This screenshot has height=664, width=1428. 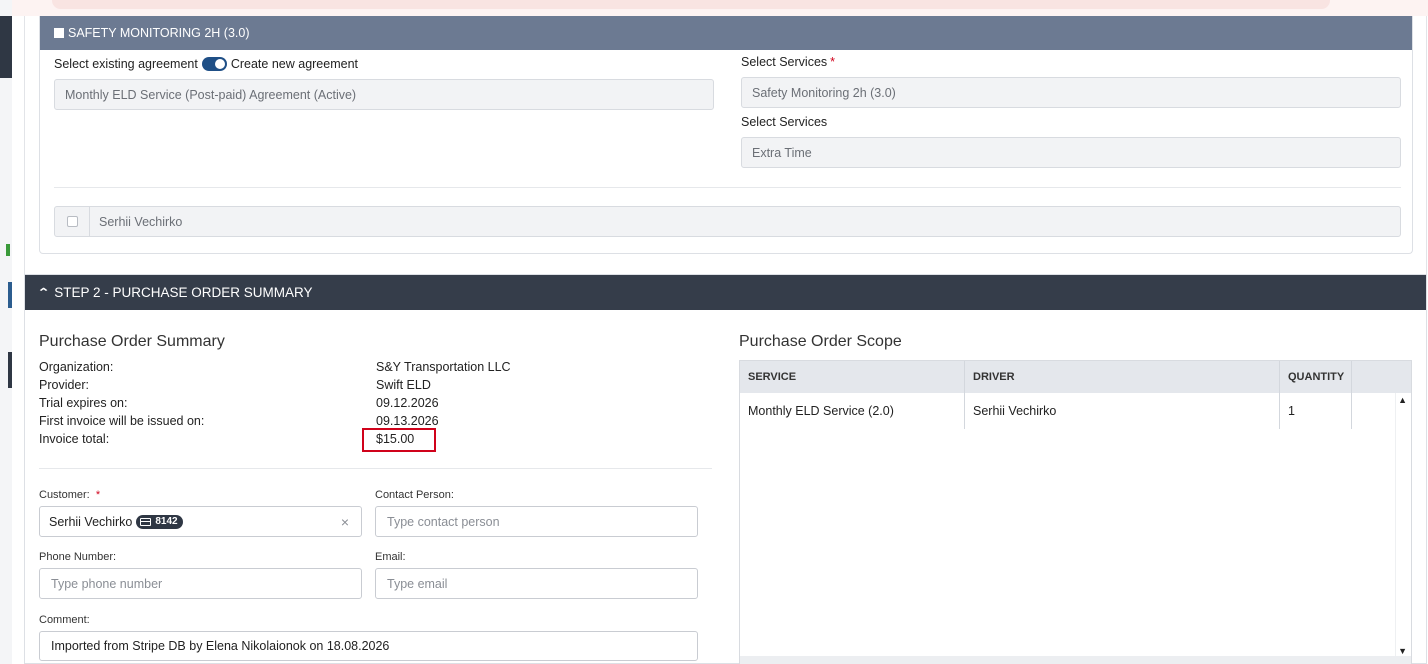 I want to click on cell-driver: Serhii Vechirko, so click(x=1122, y=411).